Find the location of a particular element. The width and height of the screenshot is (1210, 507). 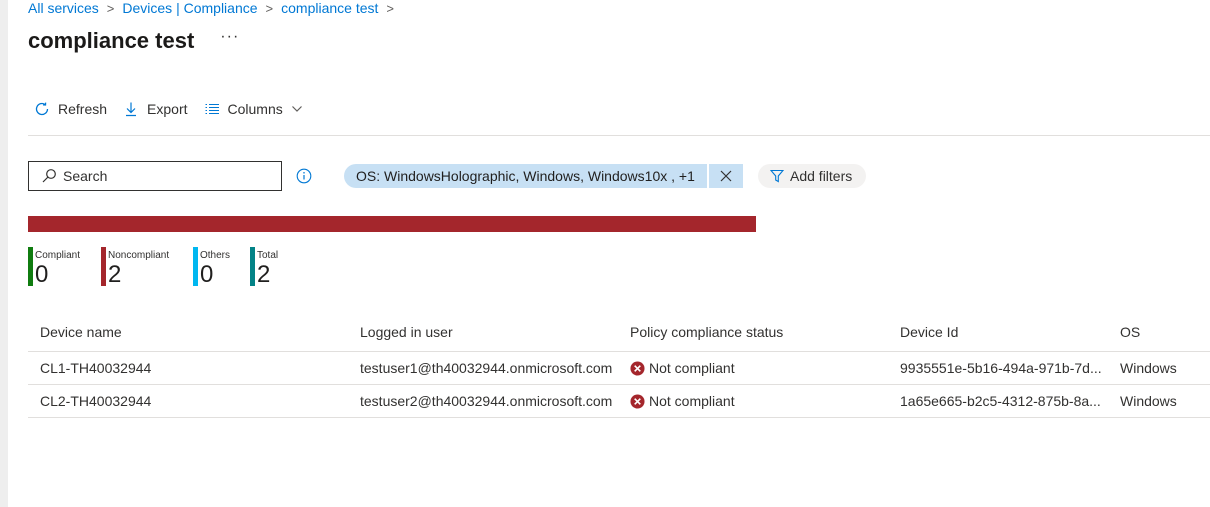

export-label: Export is located at coordinates (167, 109).